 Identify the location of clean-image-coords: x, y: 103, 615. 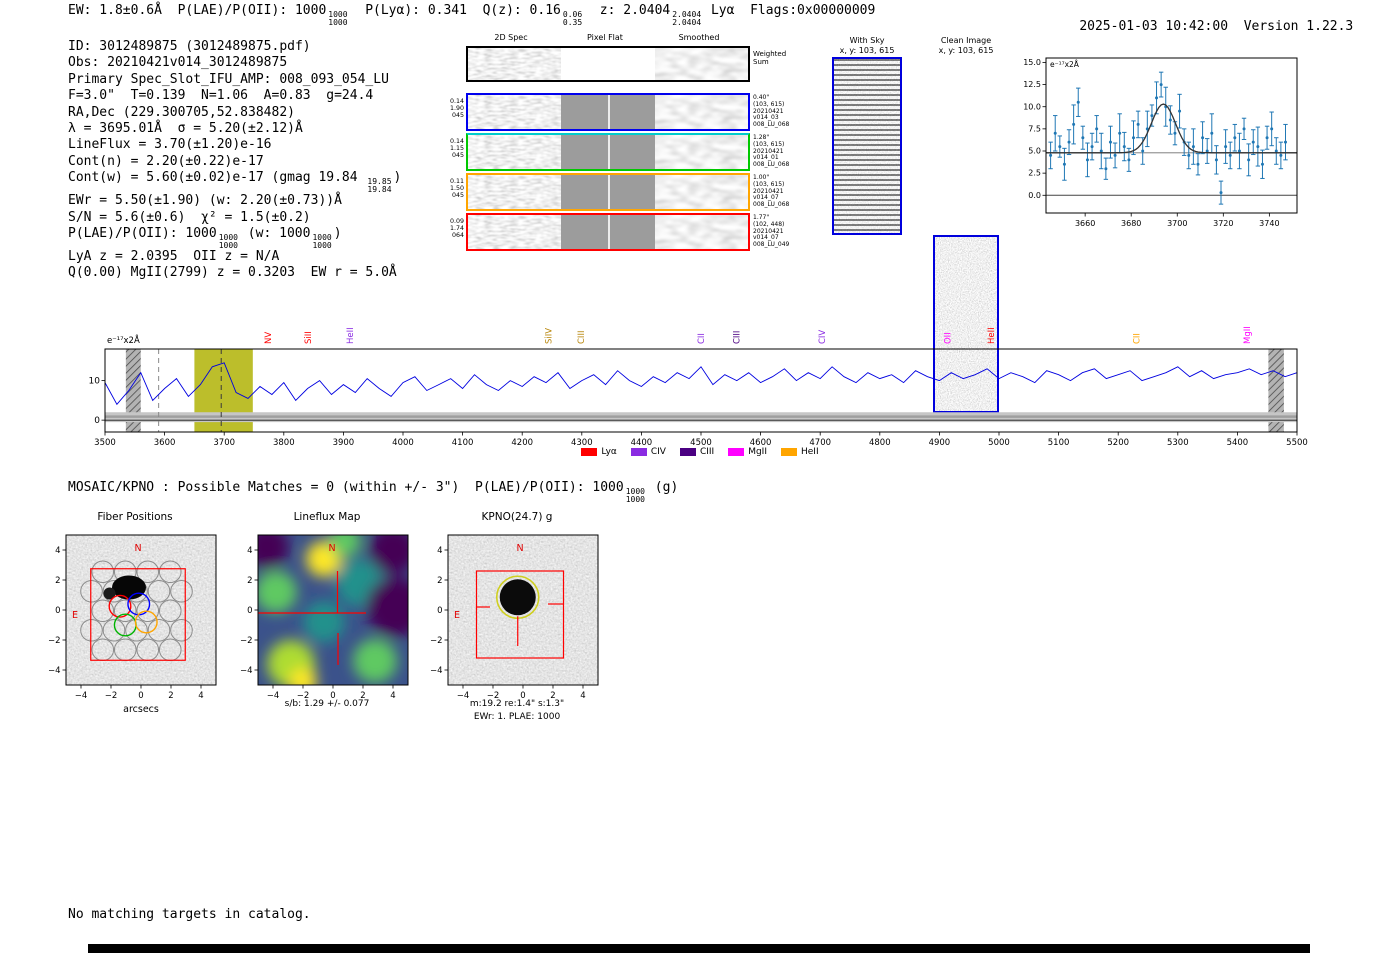
(966, 50).